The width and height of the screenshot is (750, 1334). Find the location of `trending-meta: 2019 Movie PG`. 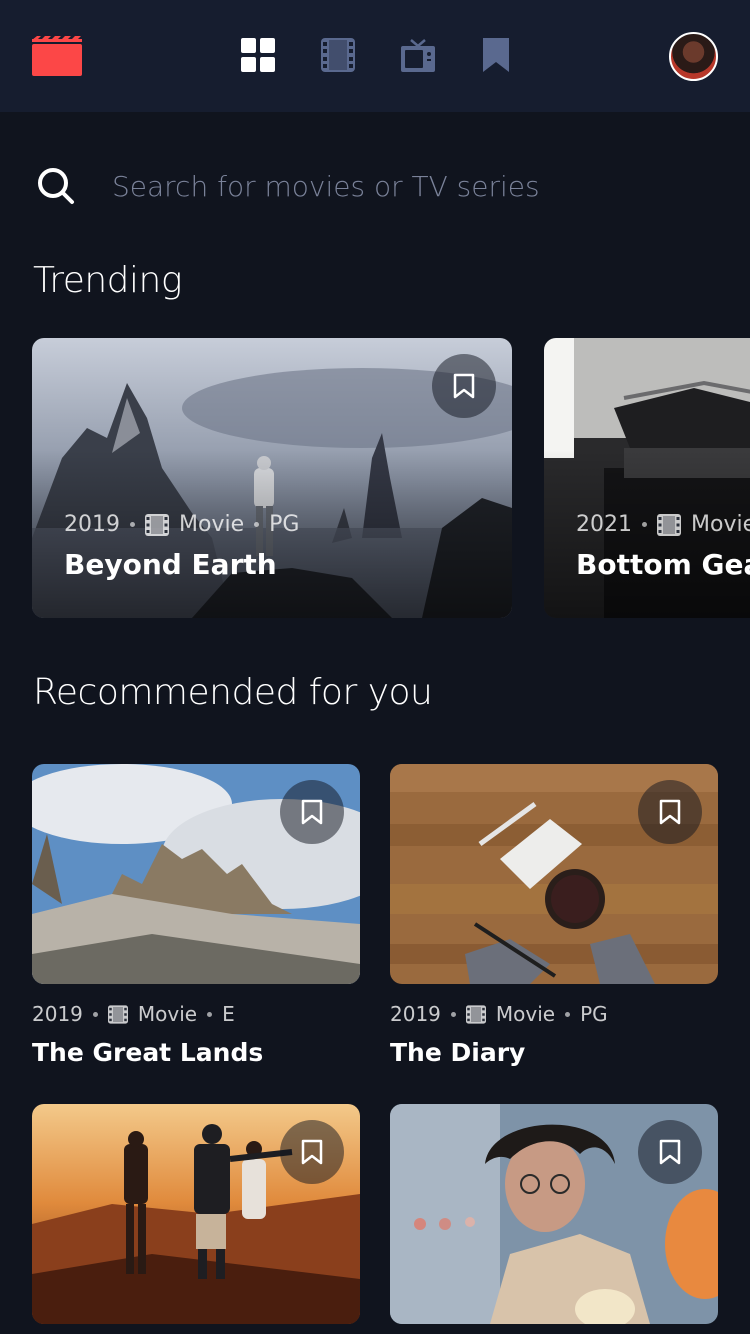

trending-meta: 2019 Movie PG is located at coordinates (181, 524).